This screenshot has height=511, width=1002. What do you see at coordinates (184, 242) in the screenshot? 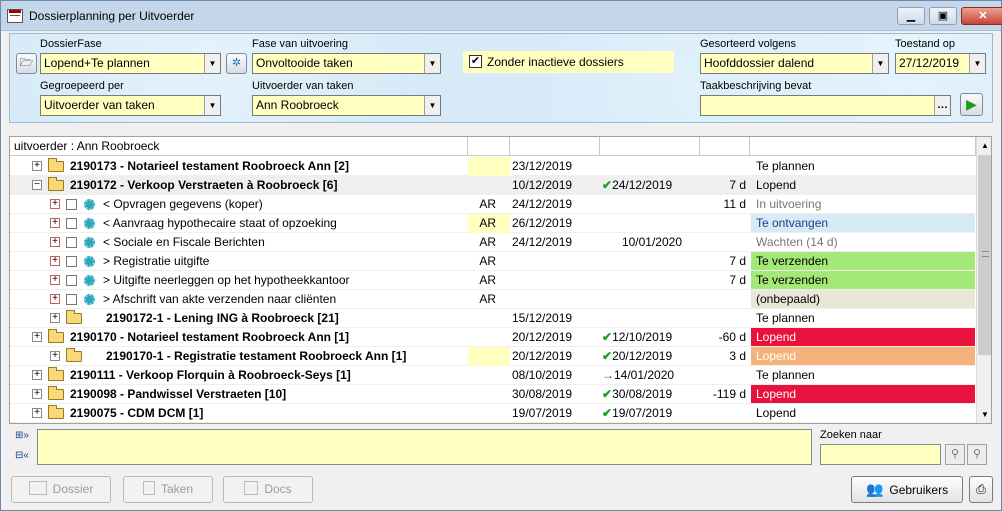
I see `row-title: < Sociale en Fiscale Berichten` at bounding box center [184, 242].